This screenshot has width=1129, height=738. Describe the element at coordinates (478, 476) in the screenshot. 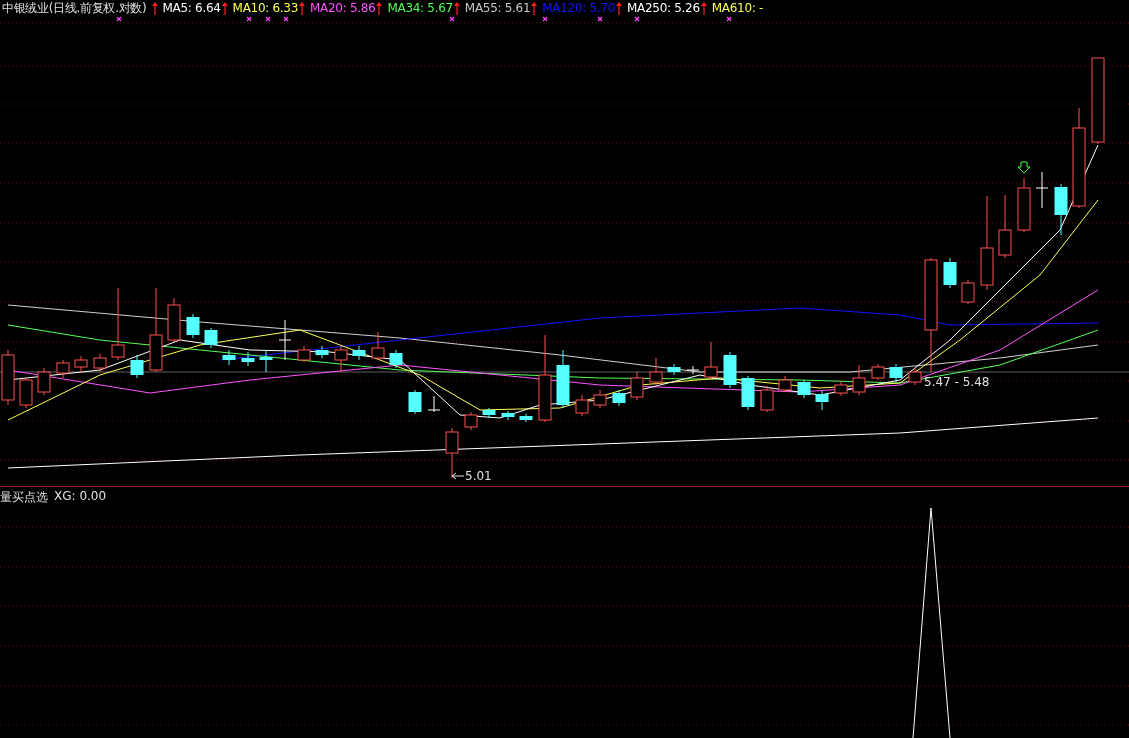

I see `low-price-label: 5.01` at that location.